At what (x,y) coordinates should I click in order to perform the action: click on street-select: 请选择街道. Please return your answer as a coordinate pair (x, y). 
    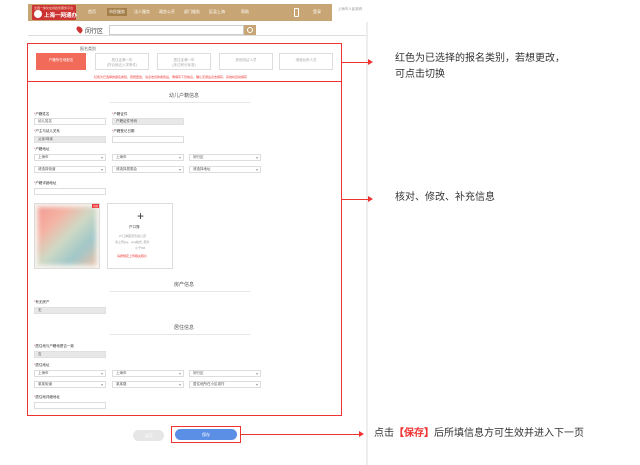
    Looking at the image, I should click on (70, 169).